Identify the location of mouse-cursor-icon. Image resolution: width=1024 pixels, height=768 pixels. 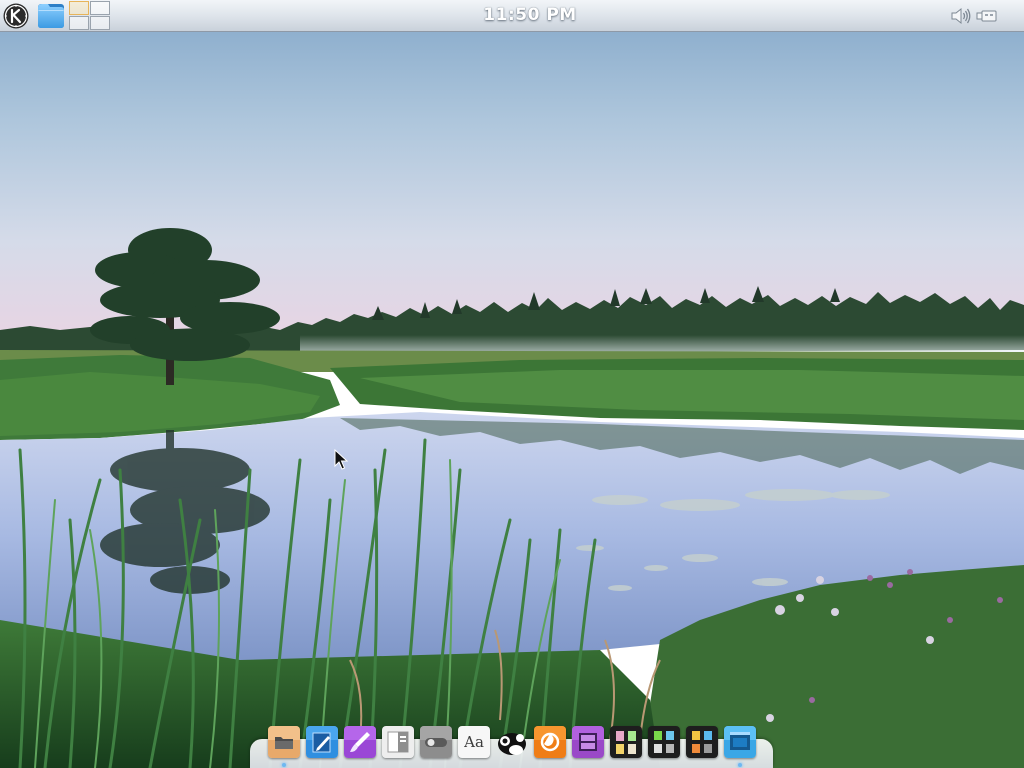
(341, 459).